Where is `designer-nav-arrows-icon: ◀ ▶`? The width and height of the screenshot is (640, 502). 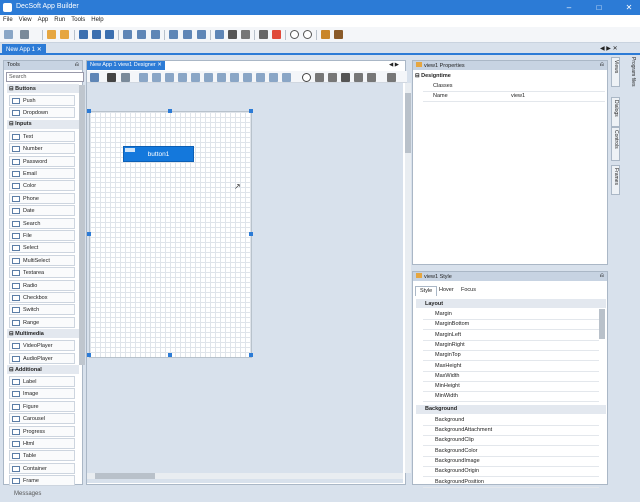
designer-nav-arrows-icon: ◀ ▶ is located at coordinates (394, 65).